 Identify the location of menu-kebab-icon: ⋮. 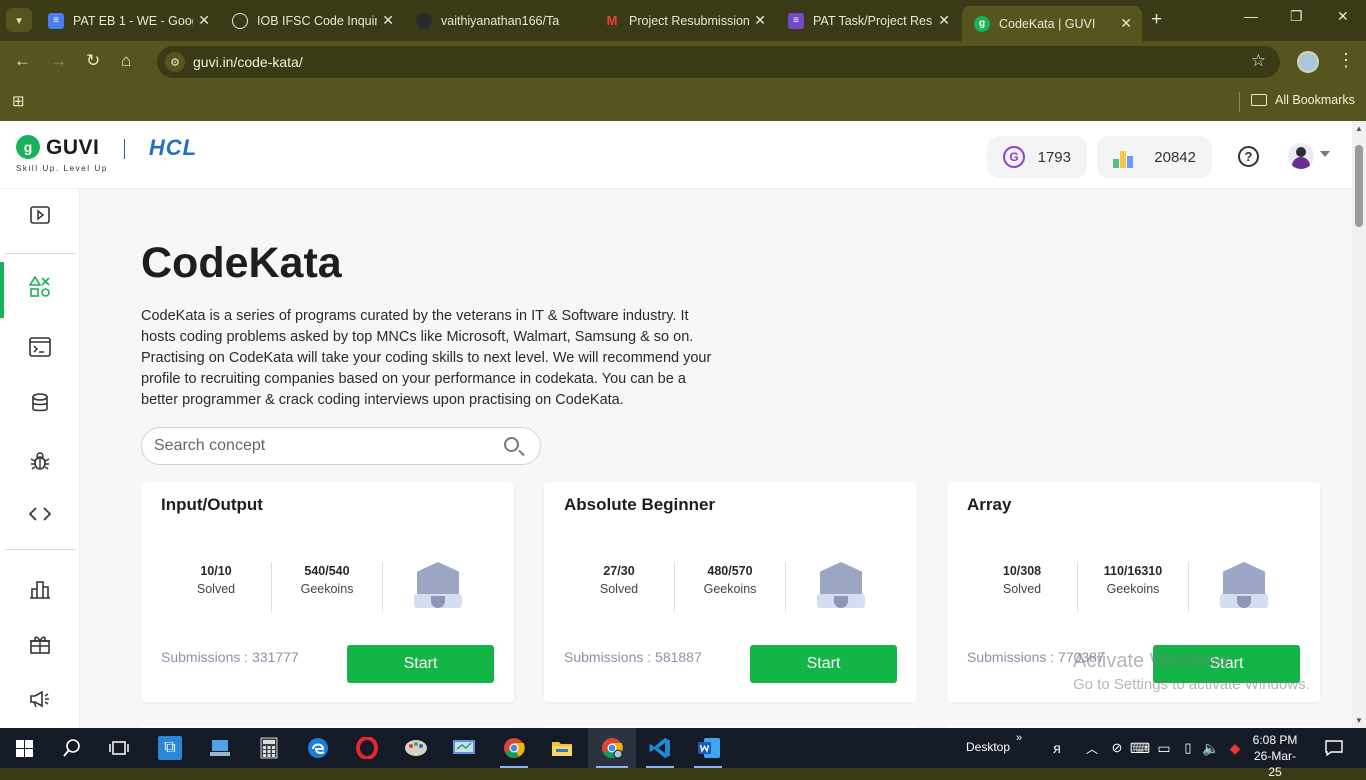
(1346, 60).